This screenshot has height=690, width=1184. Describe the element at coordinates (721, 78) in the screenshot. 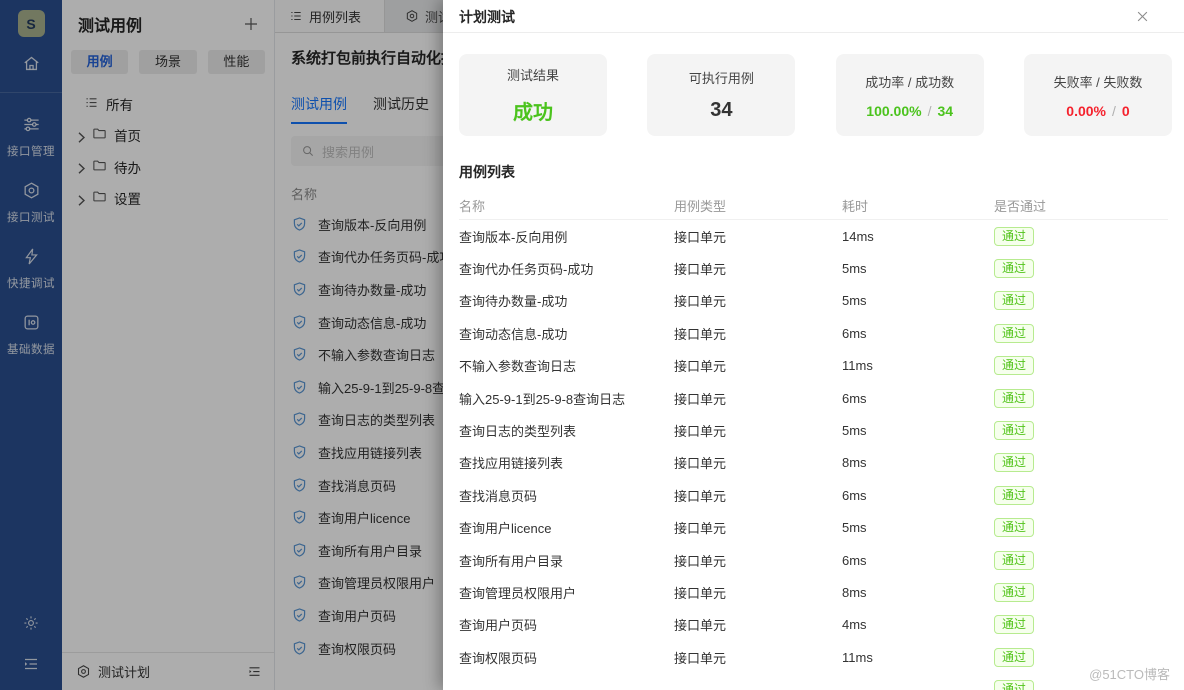

I see `card-label: 可执行用例` at that location.